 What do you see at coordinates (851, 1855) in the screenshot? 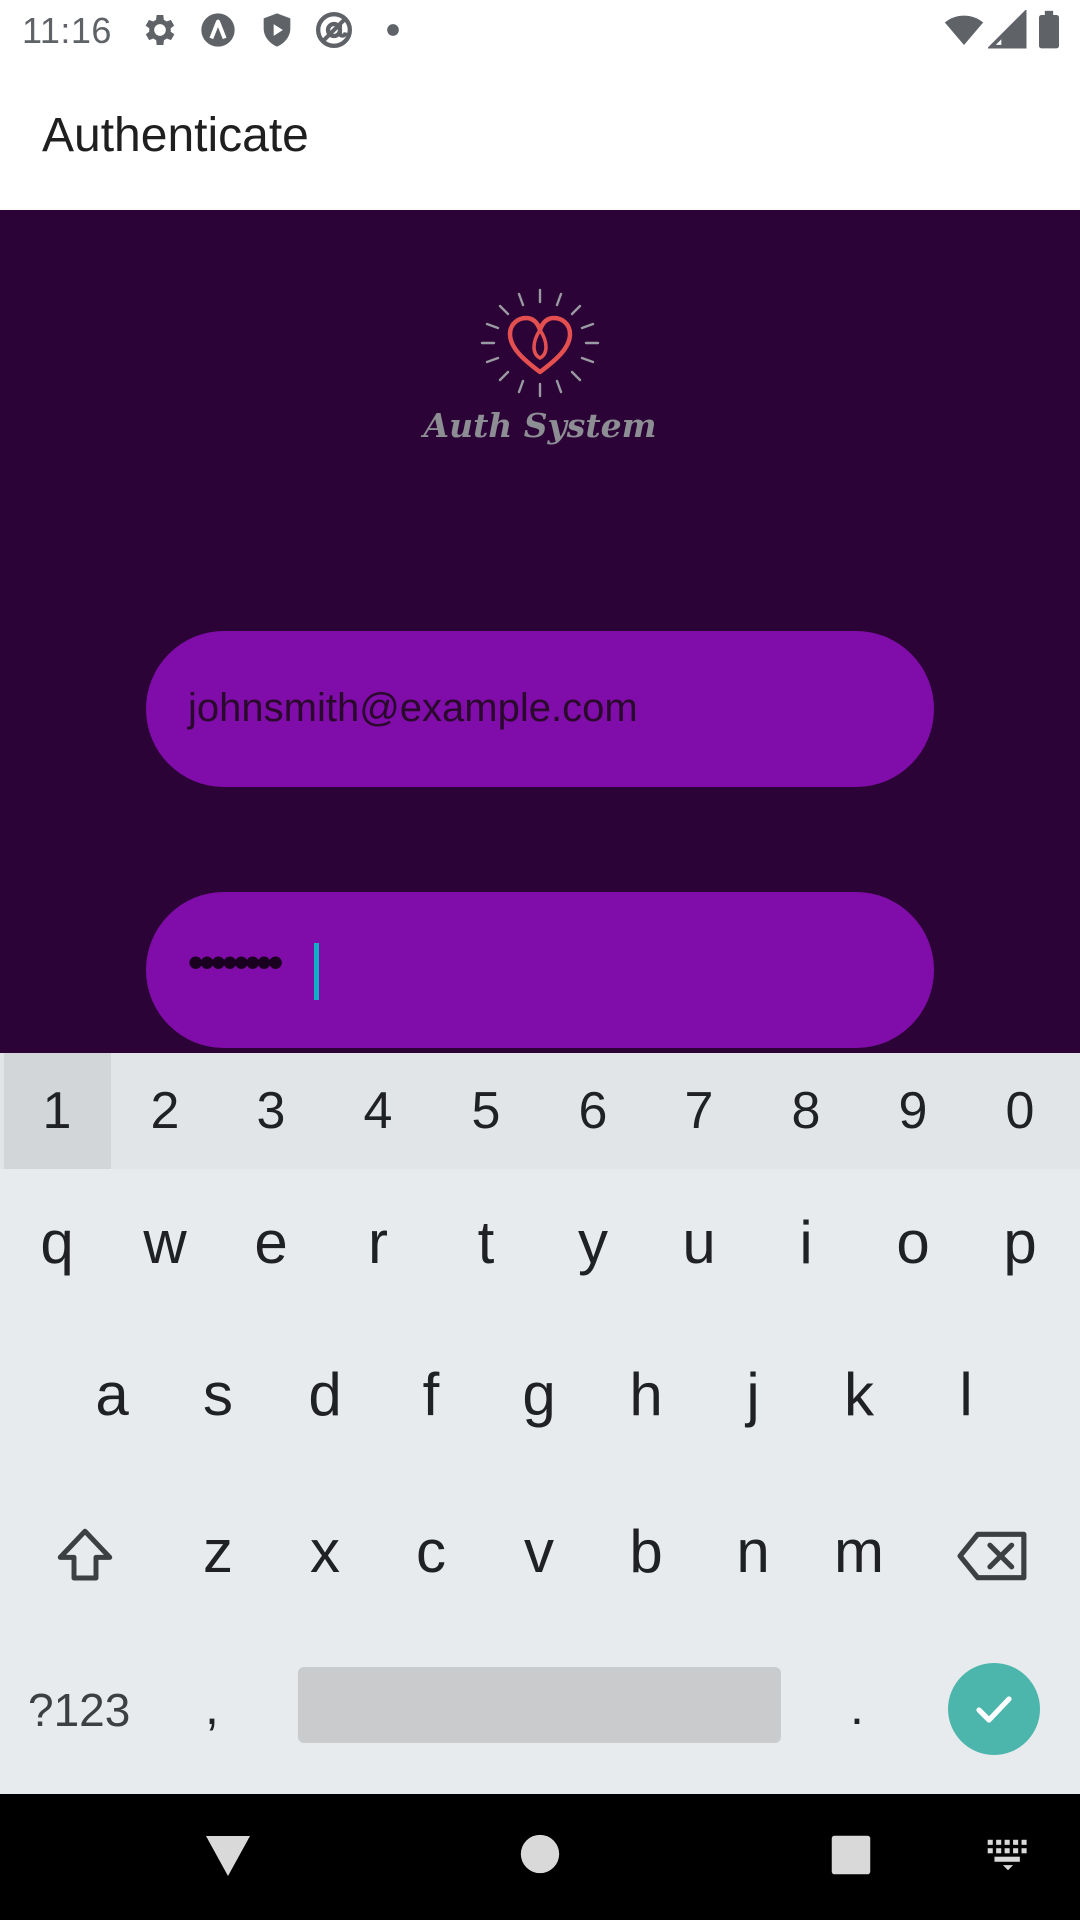
I see `recents-icon` at bounding box center [851, 1855].